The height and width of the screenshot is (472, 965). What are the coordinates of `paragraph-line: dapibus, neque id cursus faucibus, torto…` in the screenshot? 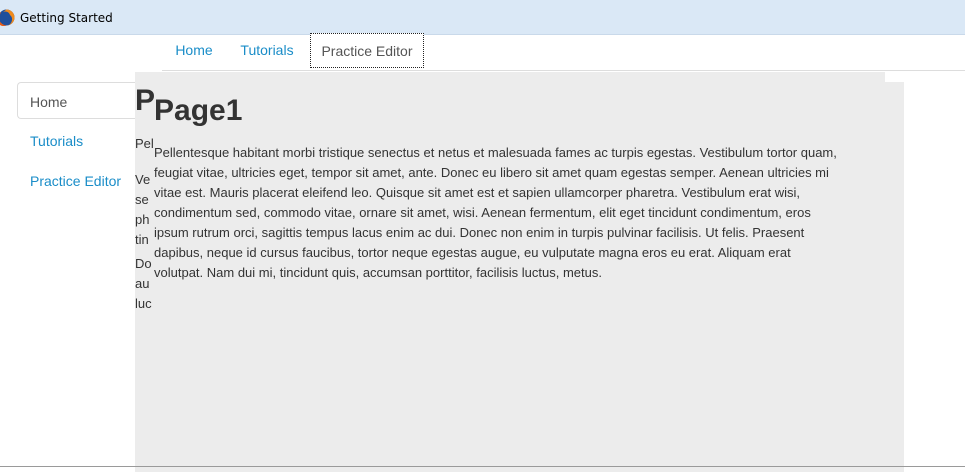 It's located at (472, 252).